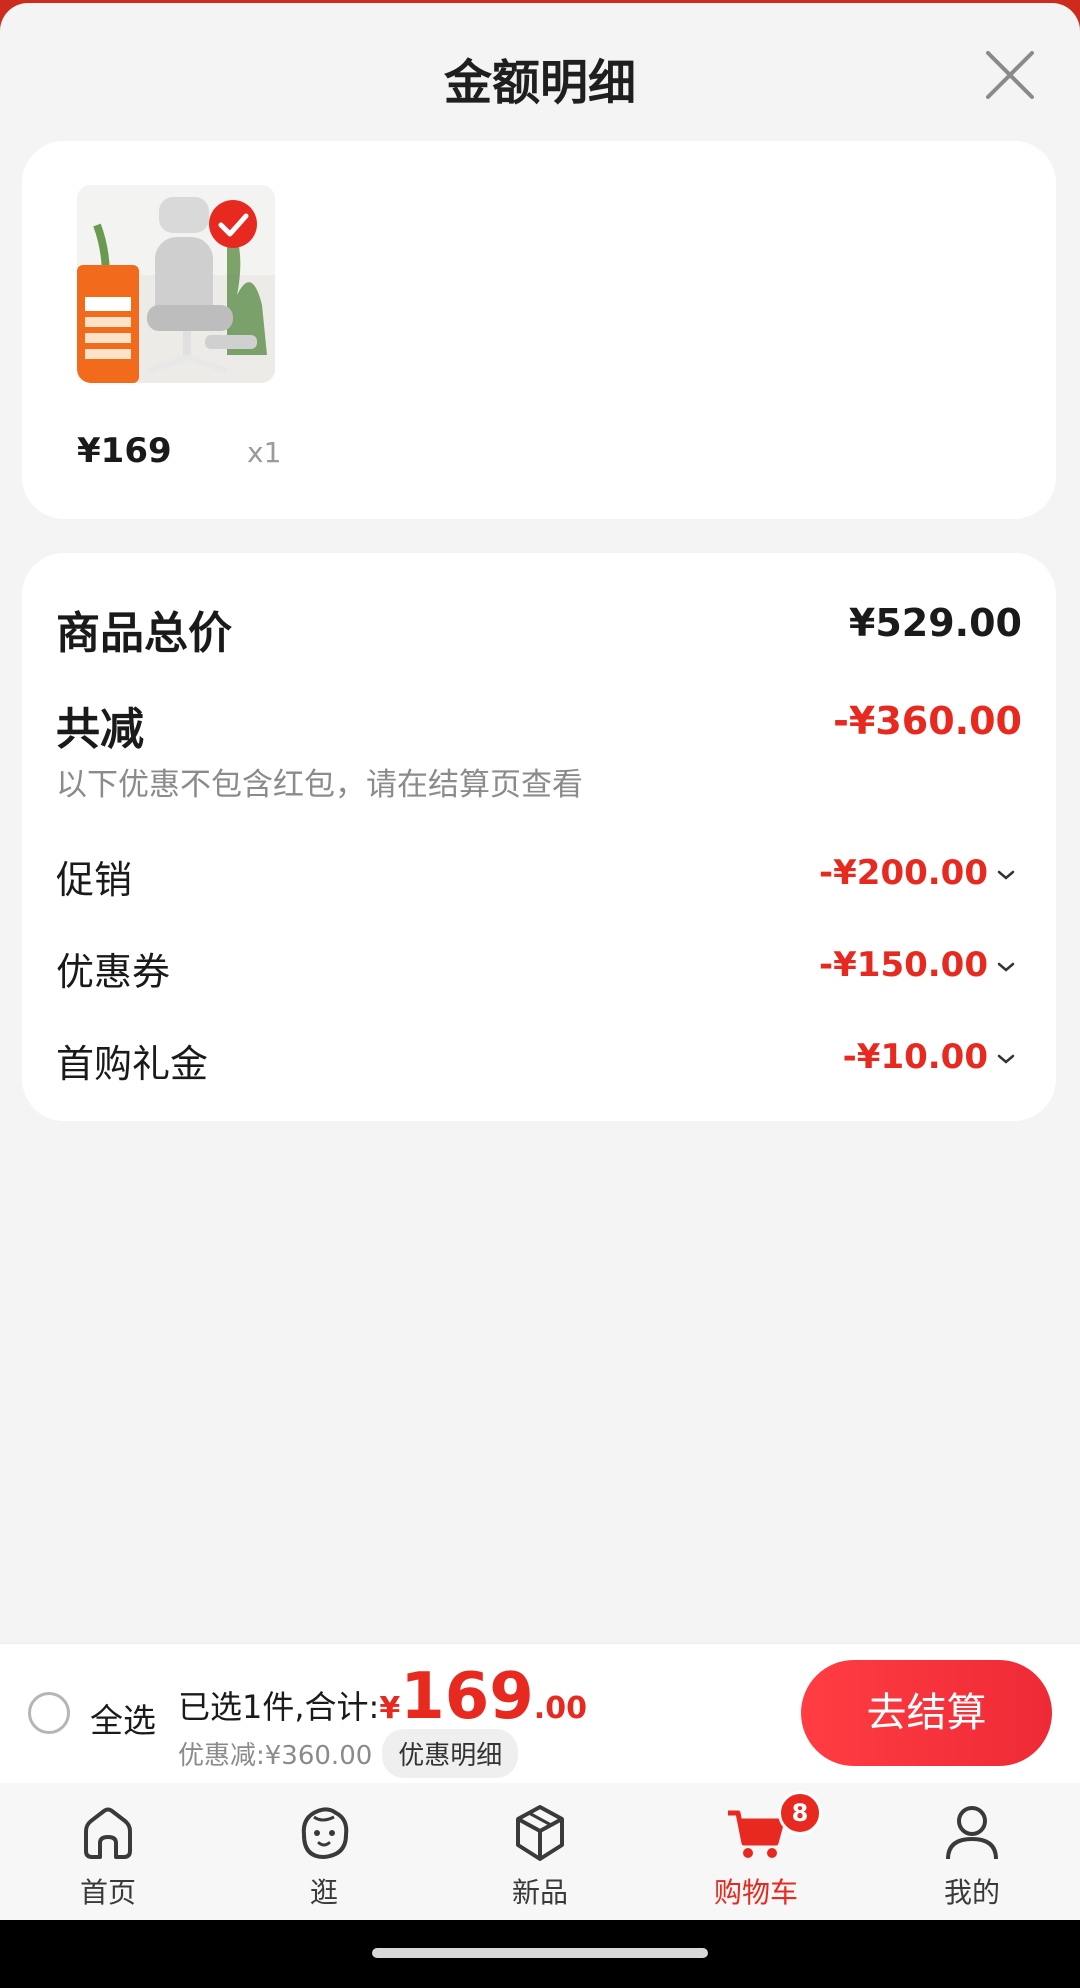  What do you see at coordinates (972, 1833) in the screenshot?
I see `user-icon` at bounding box center [972, 1833].